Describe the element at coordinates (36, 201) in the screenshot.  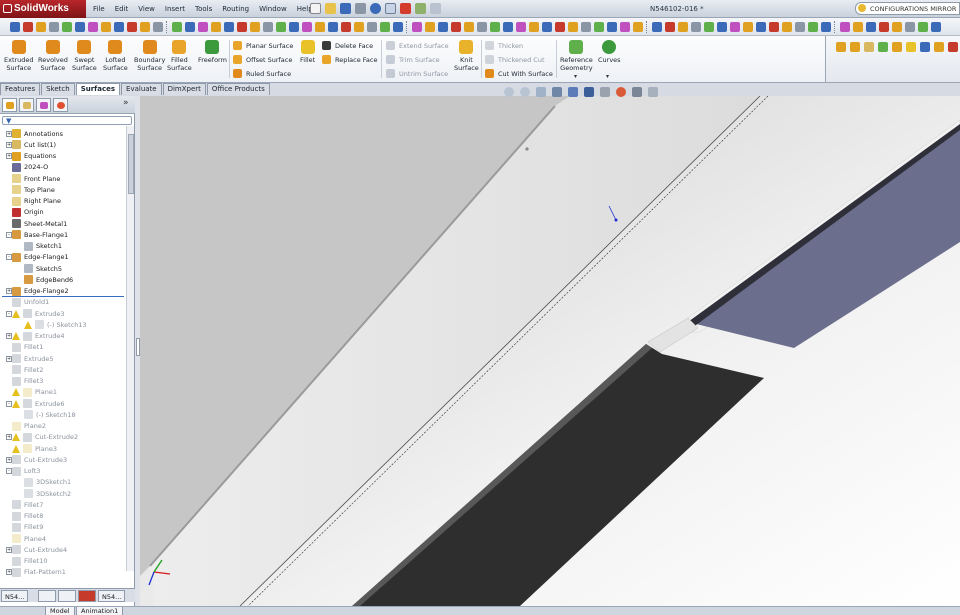
I see `tree-item-right-plane: Right Plane` at that location.